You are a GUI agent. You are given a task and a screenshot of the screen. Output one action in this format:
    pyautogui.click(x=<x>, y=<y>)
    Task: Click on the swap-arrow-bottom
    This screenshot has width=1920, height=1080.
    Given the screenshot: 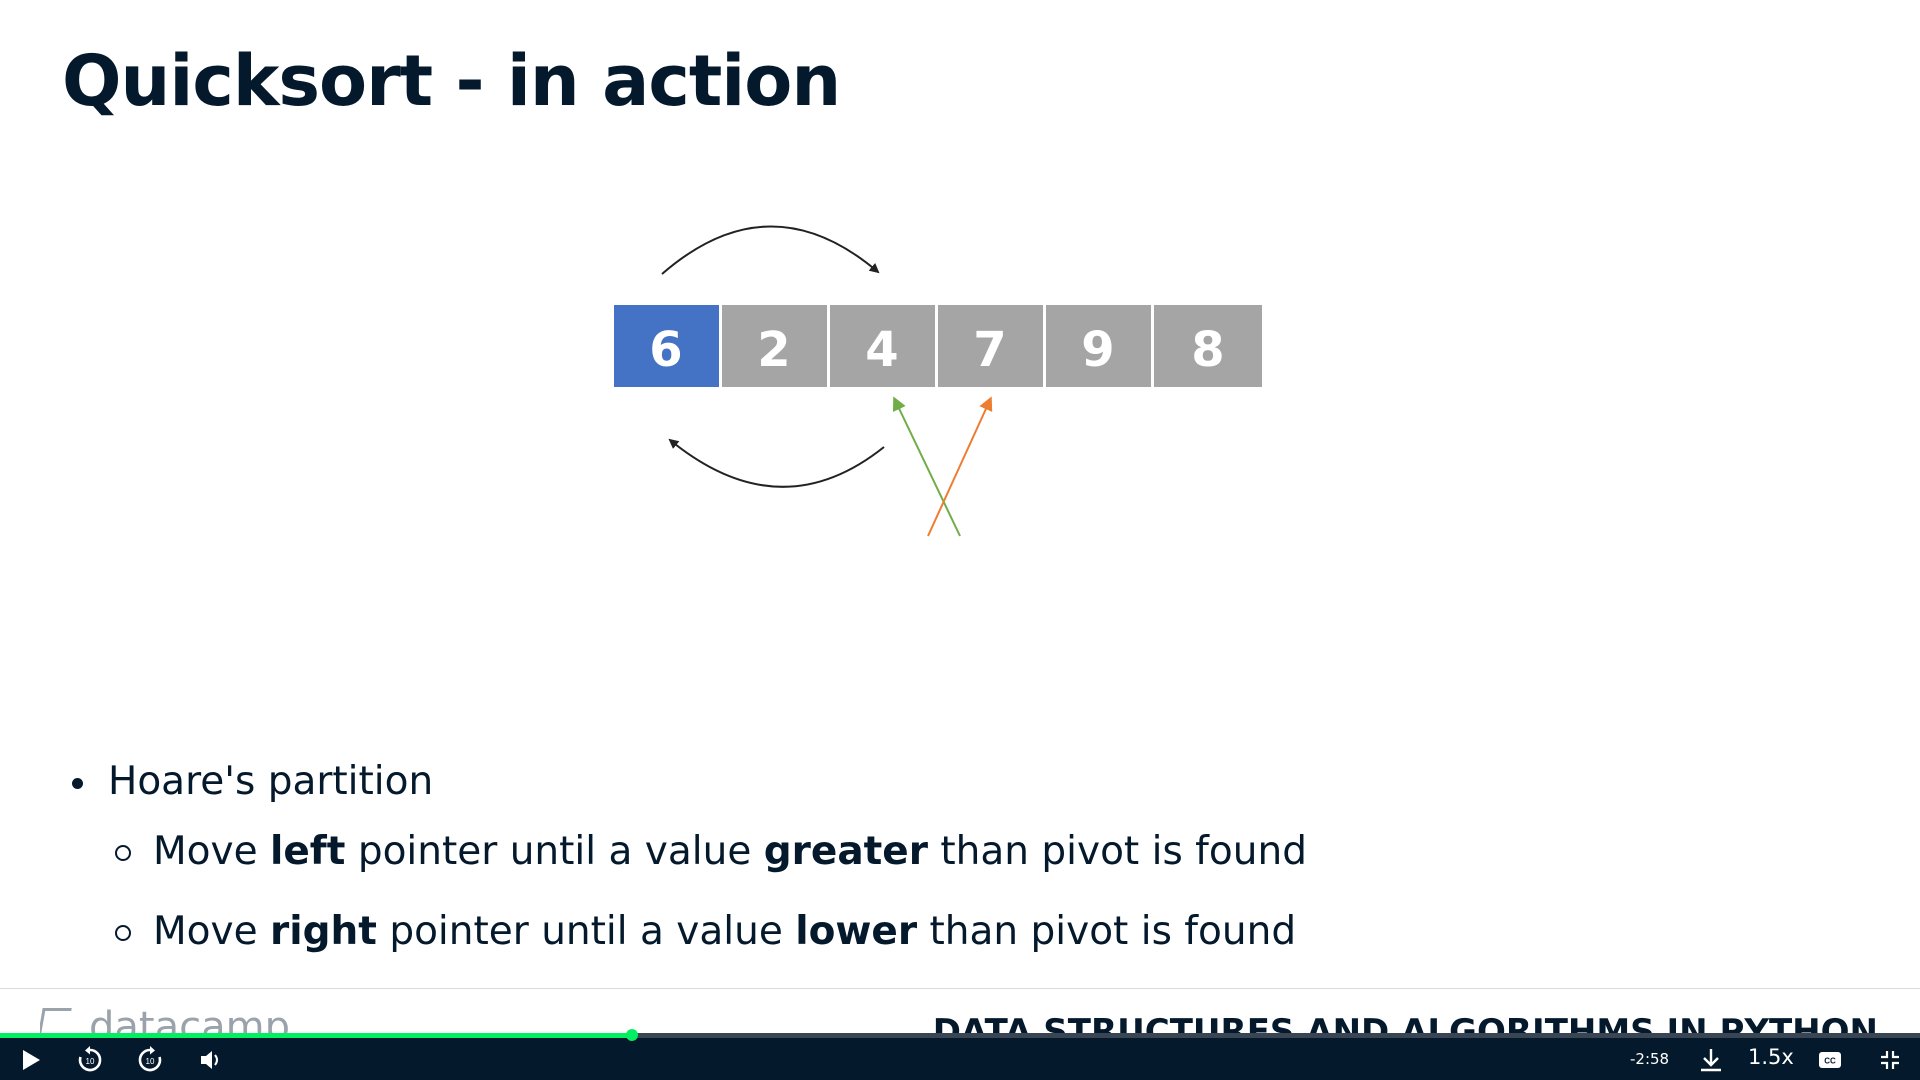 What is the action you would take?
    pyautogui.click(x=776, y=463)
    